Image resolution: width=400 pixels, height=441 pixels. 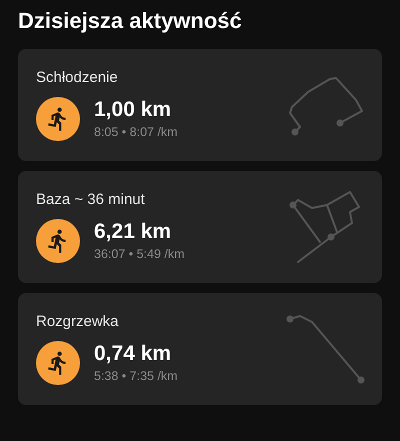 What do you see at coordinates (139, 254) in the screenshot?
I see `time-and-pace: 36:07 • 5:49 /km` at bounding box center [139, 254].